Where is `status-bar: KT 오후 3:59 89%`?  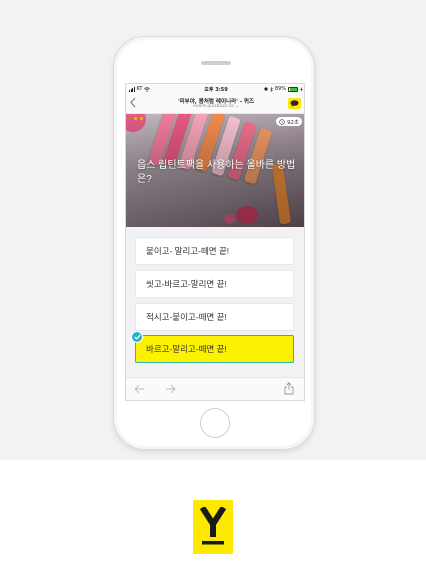 status-bar: KT 오후 3:59 89% is located at coordinates (215, 89).